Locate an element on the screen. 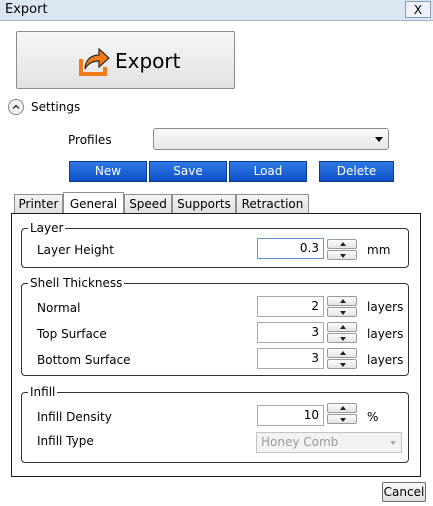  infill-type-label: Infill Type is located at coordinates (65, 441).